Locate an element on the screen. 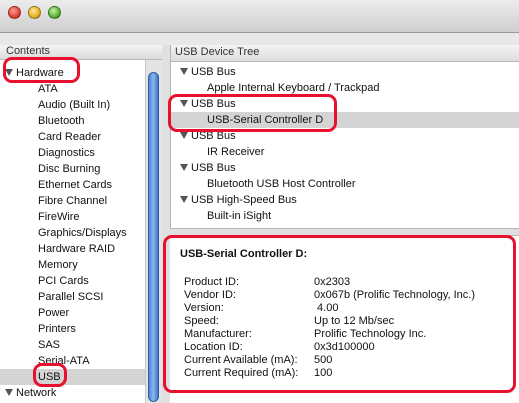  window-titlebar is located at coordinates (259, 16).